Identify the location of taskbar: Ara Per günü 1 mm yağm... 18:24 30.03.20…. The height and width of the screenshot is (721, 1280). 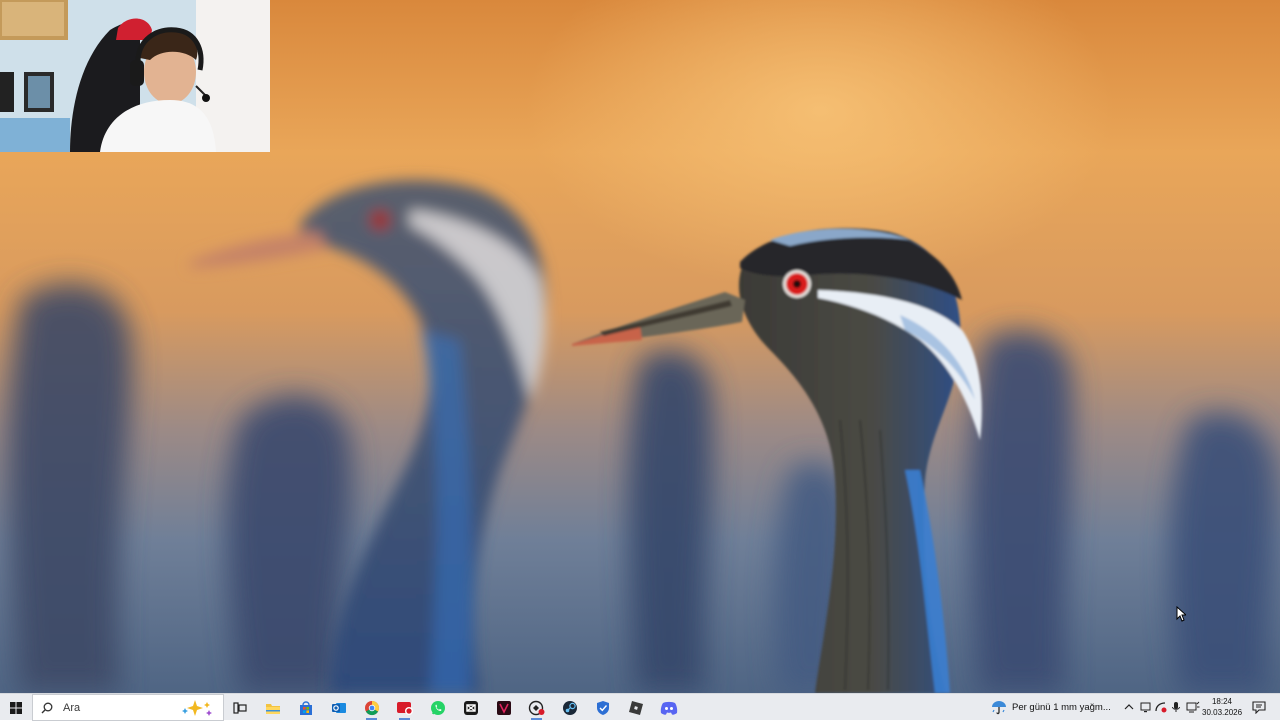
(640, 707).